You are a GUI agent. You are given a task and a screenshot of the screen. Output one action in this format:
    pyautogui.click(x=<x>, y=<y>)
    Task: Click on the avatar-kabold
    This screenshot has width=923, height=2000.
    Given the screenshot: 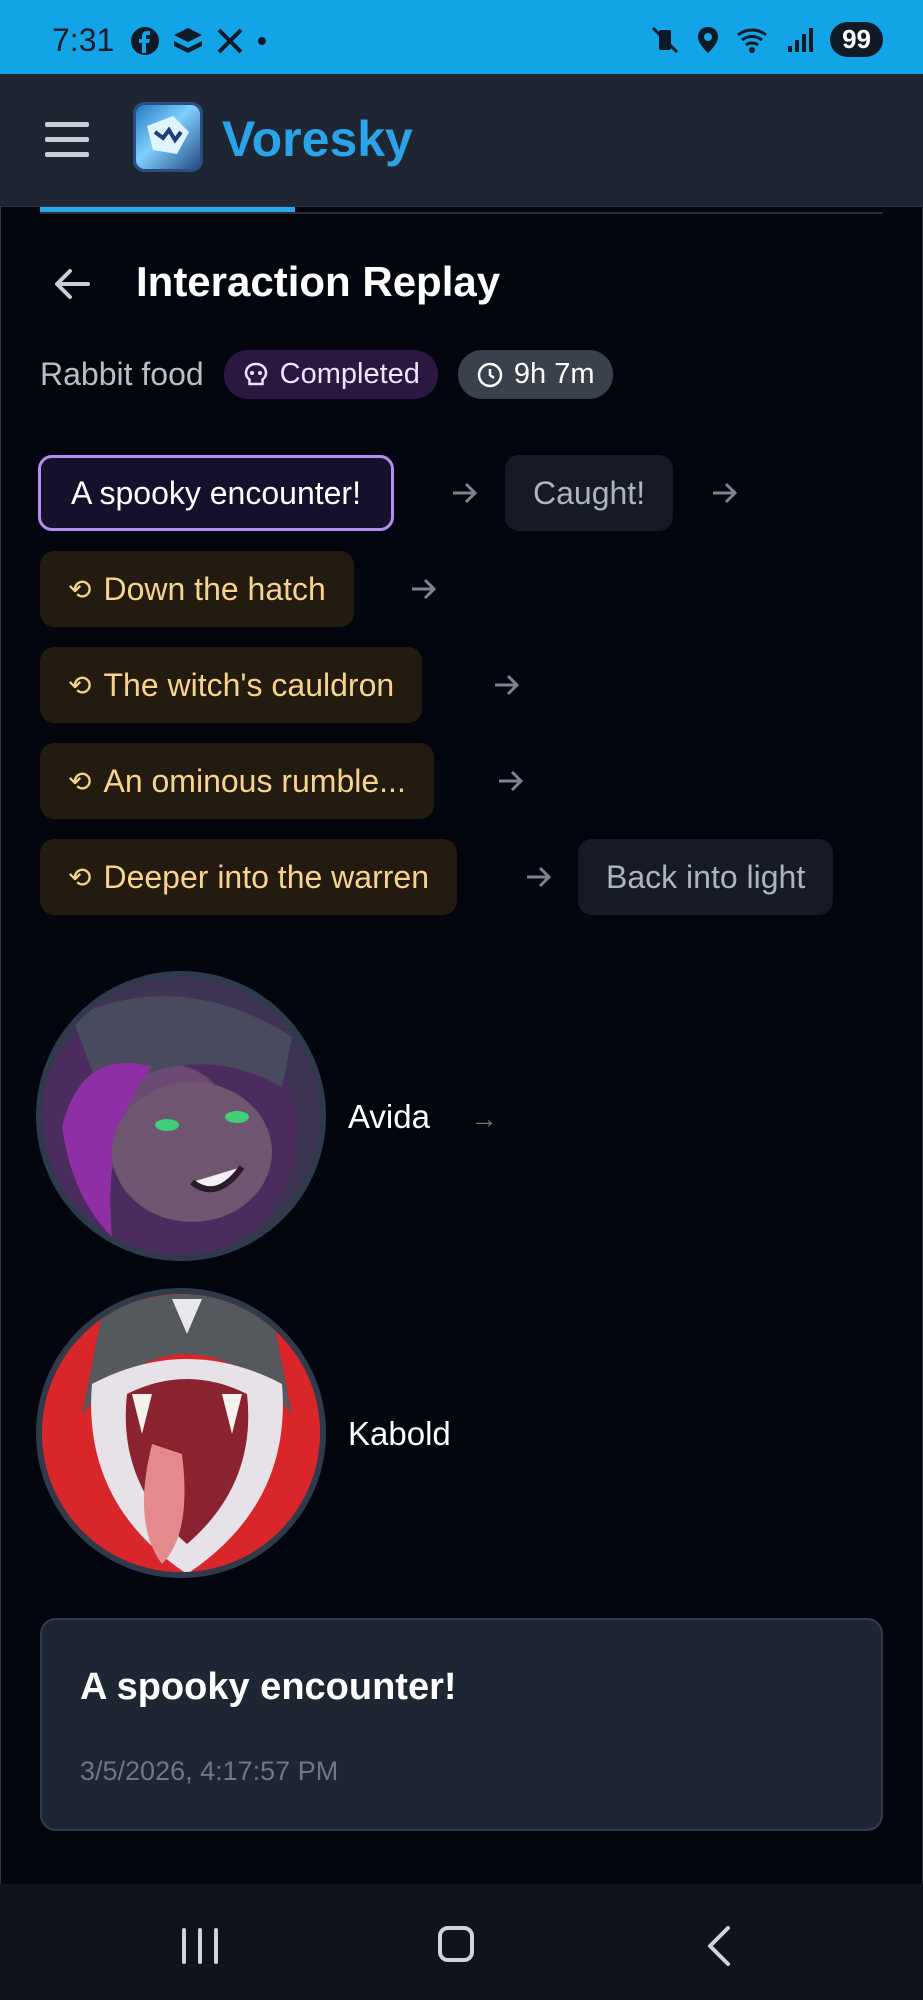 What is the action you would take?
    pyautogui.click(x=181, y=1433)
    